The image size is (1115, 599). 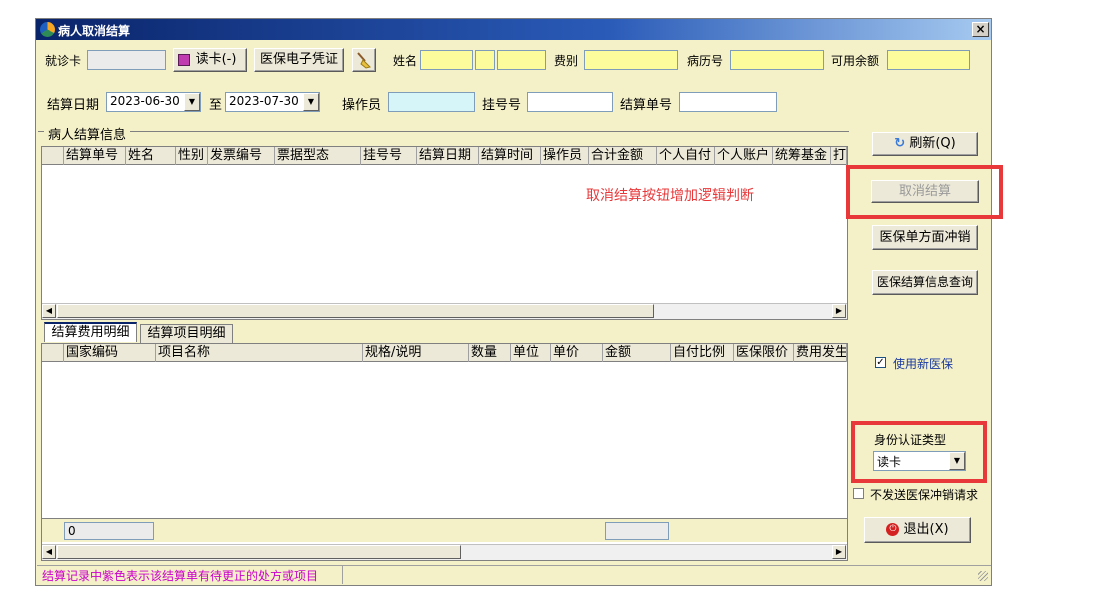 I want to click on settle-info-title: 病人结算信息, so click(x=87, y=133).